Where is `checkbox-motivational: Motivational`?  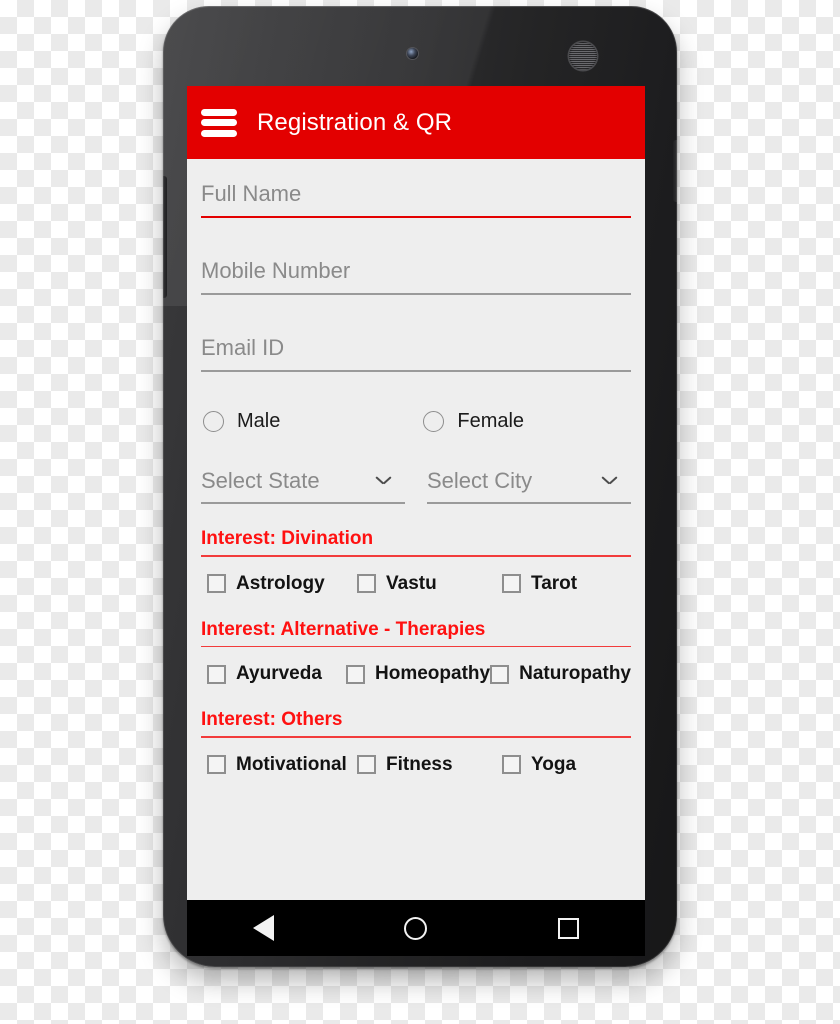 checkbox-motivational: Motivational is located at coordinates (282, 765).